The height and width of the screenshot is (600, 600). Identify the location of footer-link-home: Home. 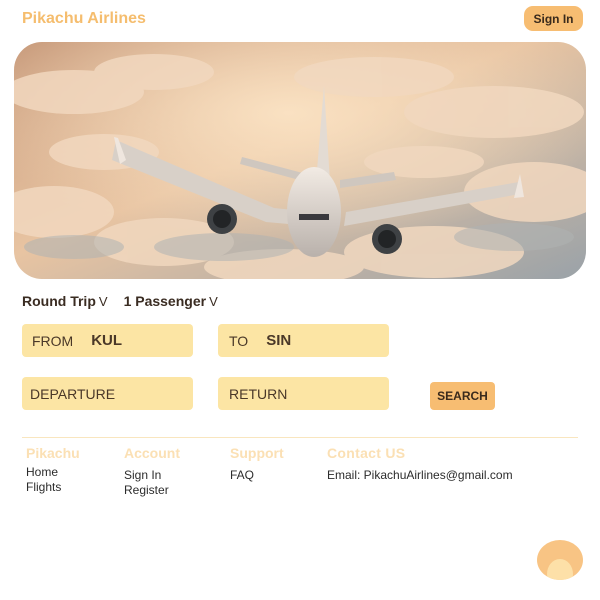
(53, 472).